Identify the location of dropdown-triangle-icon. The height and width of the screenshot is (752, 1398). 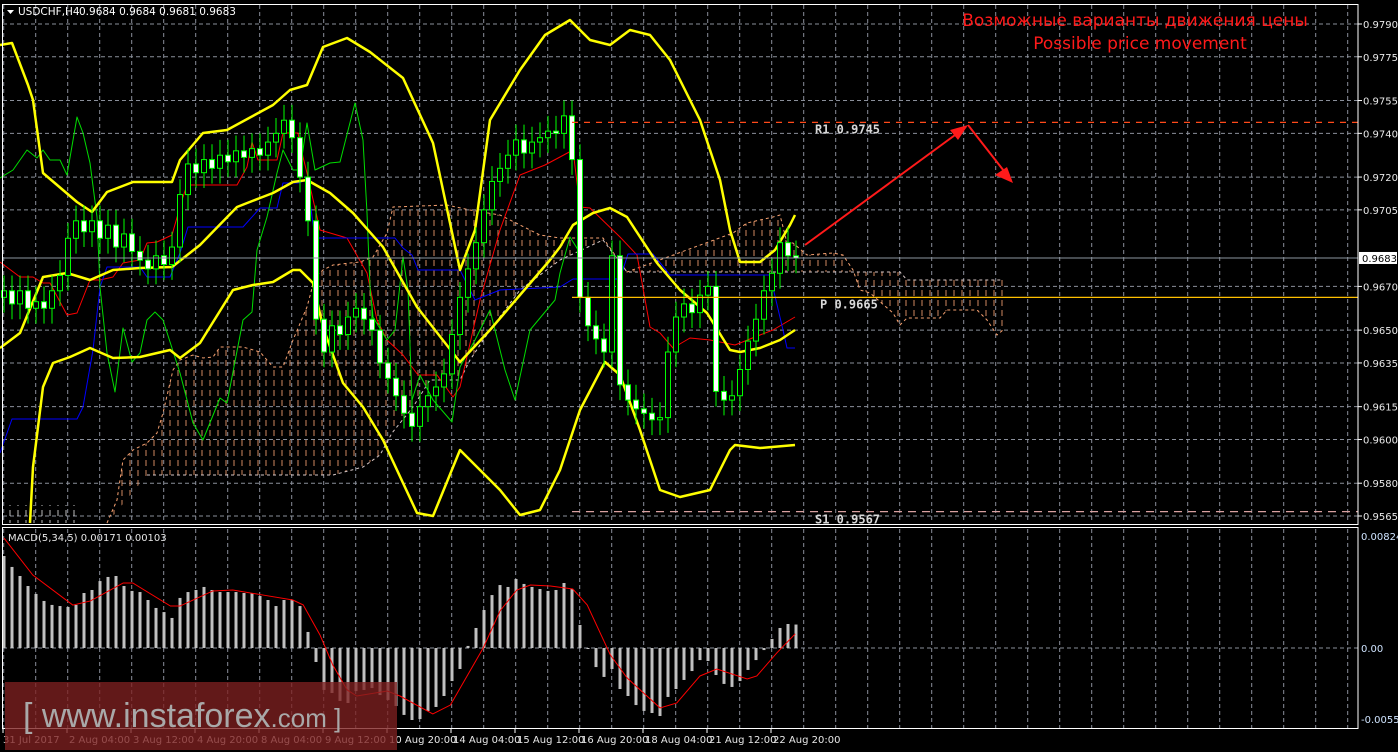
(10, 12).